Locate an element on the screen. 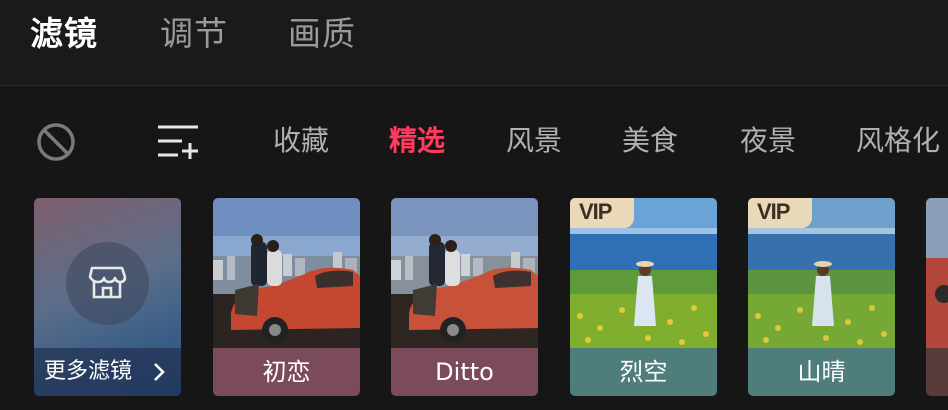 The image size is (948, 410). no-filter-icon is located at coordinates (56, 142).